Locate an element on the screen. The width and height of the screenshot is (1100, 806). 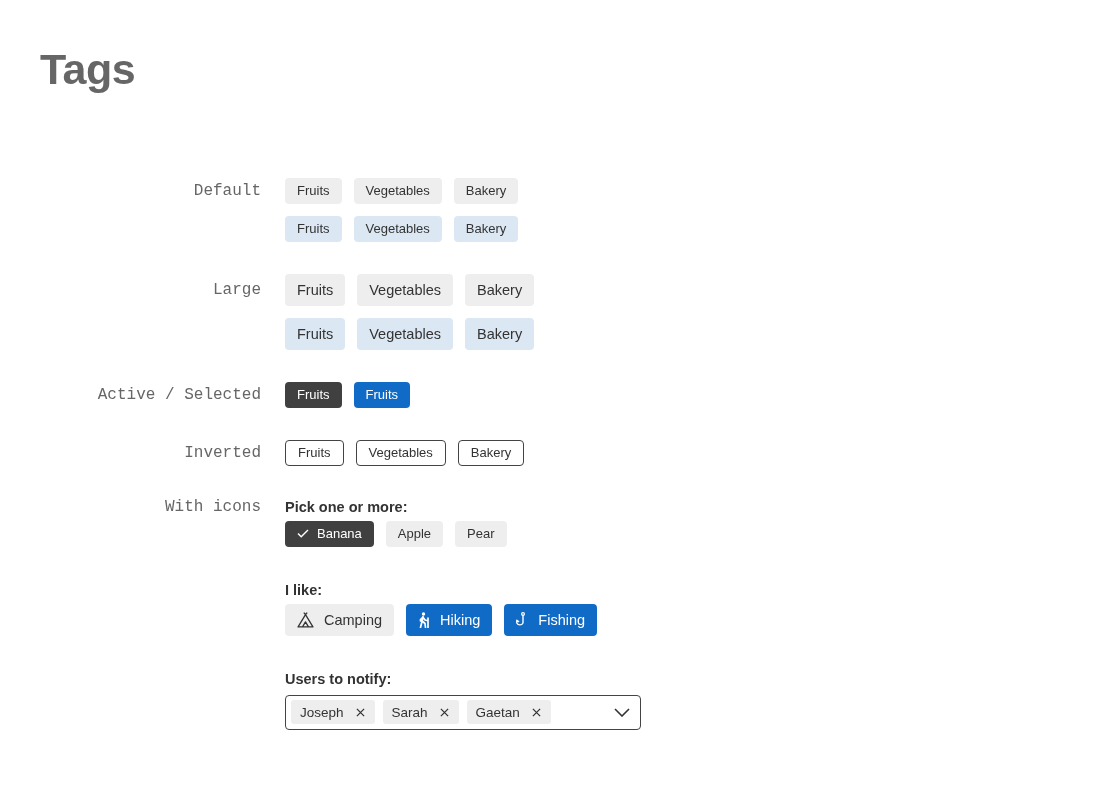
section-label: With icons is located at coordinates (213, 506).